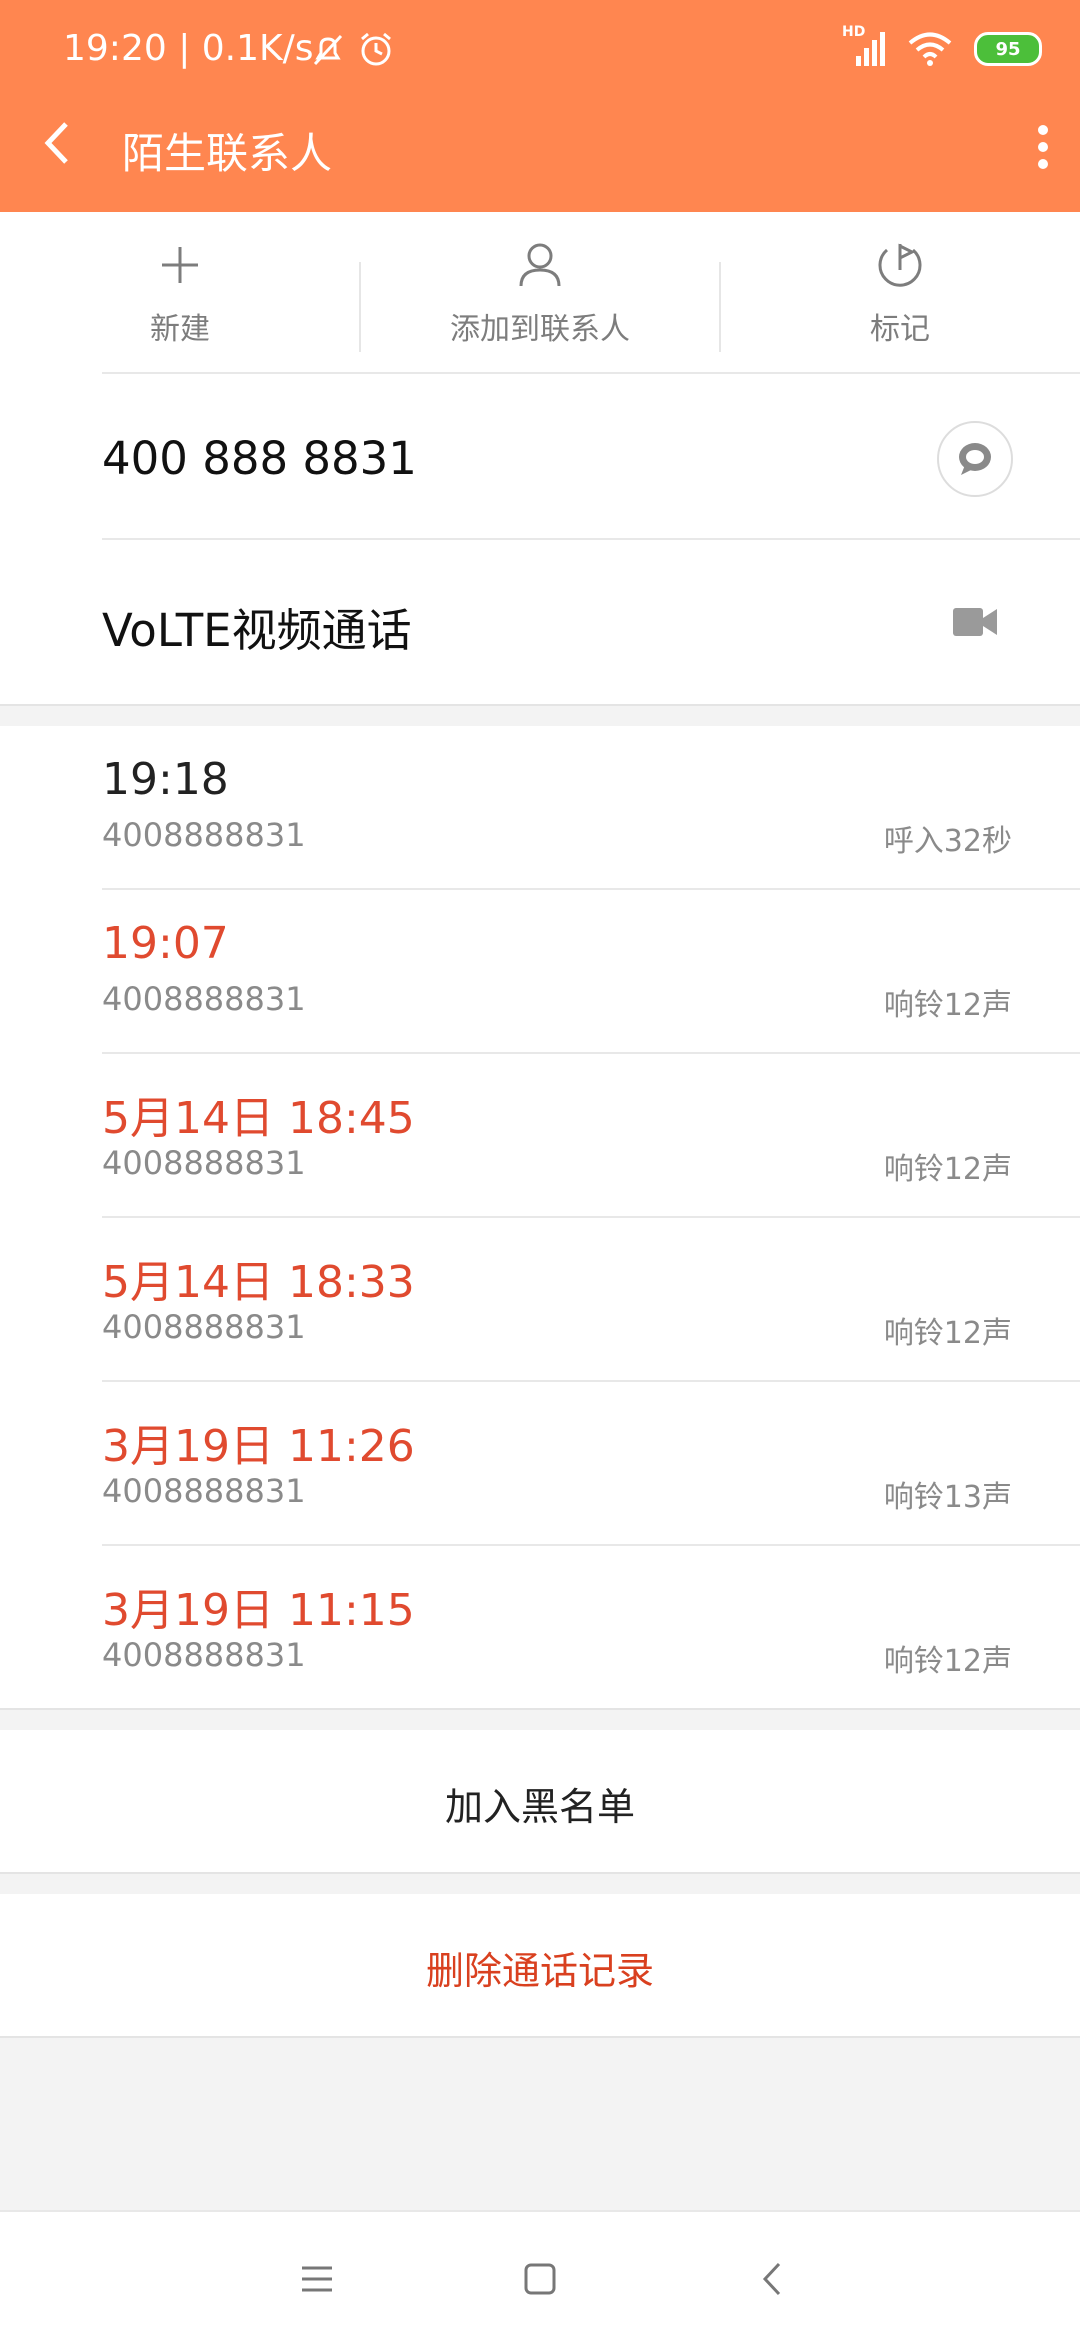  Describe the element at coordinates (58, 143) in the screenshot. I see `back-arrow-icon` at that location.